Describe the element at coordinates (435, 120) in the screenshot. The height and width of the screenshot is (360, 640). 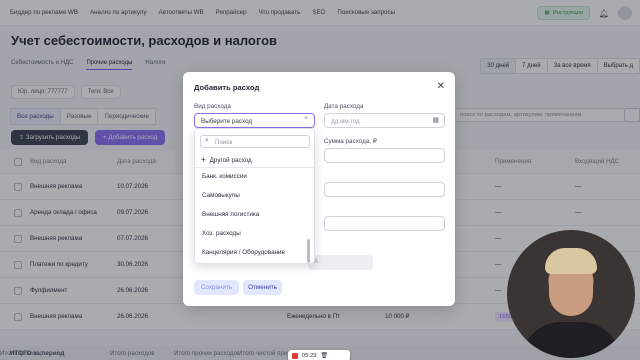
I see `calendar-icon: ▦` at that location.